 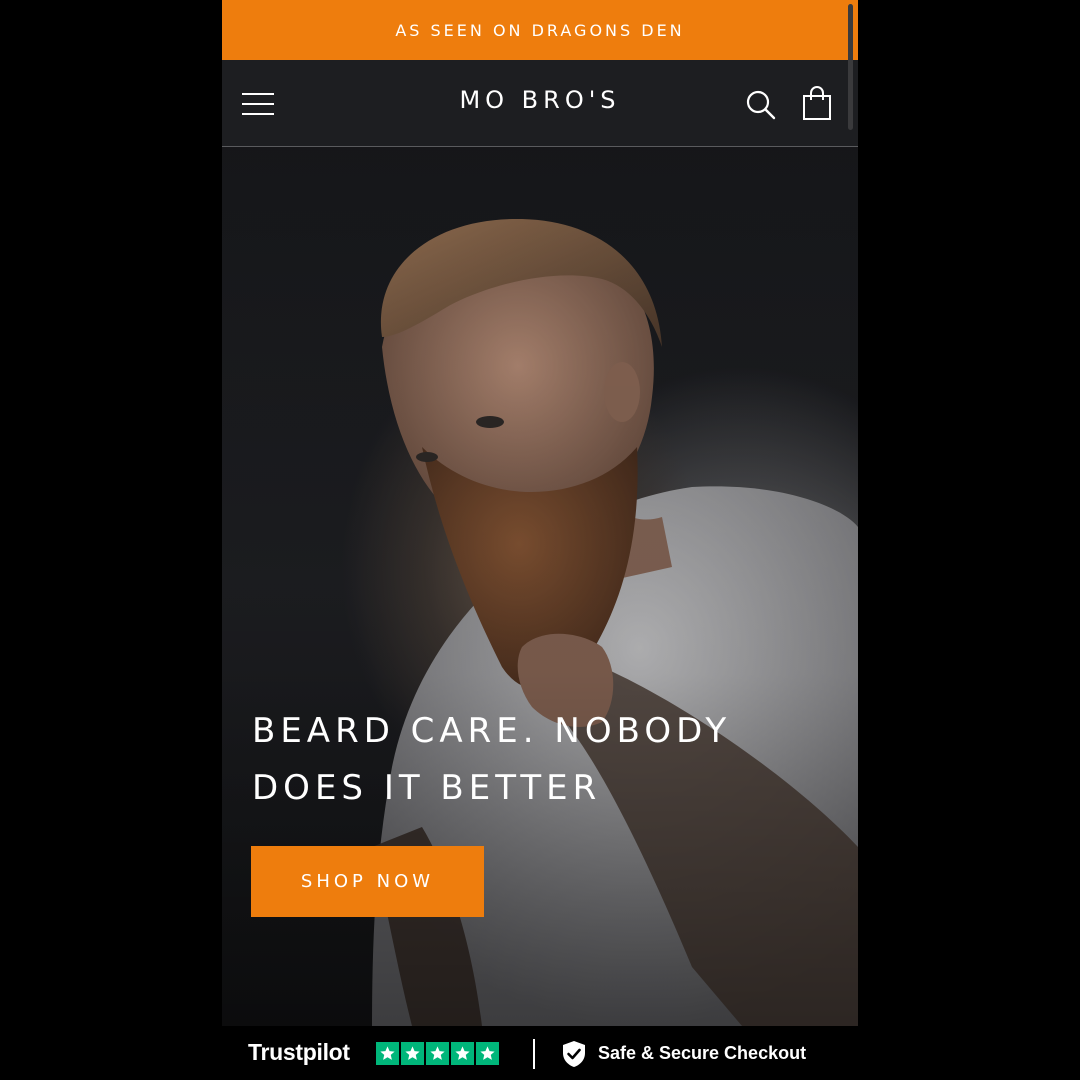 What do you see at coordinates (540, 1053) in the screenshot?
I see `trust-bar: Trustpilot Safe & Secure Checkout` at bounding box center [540, 1053].